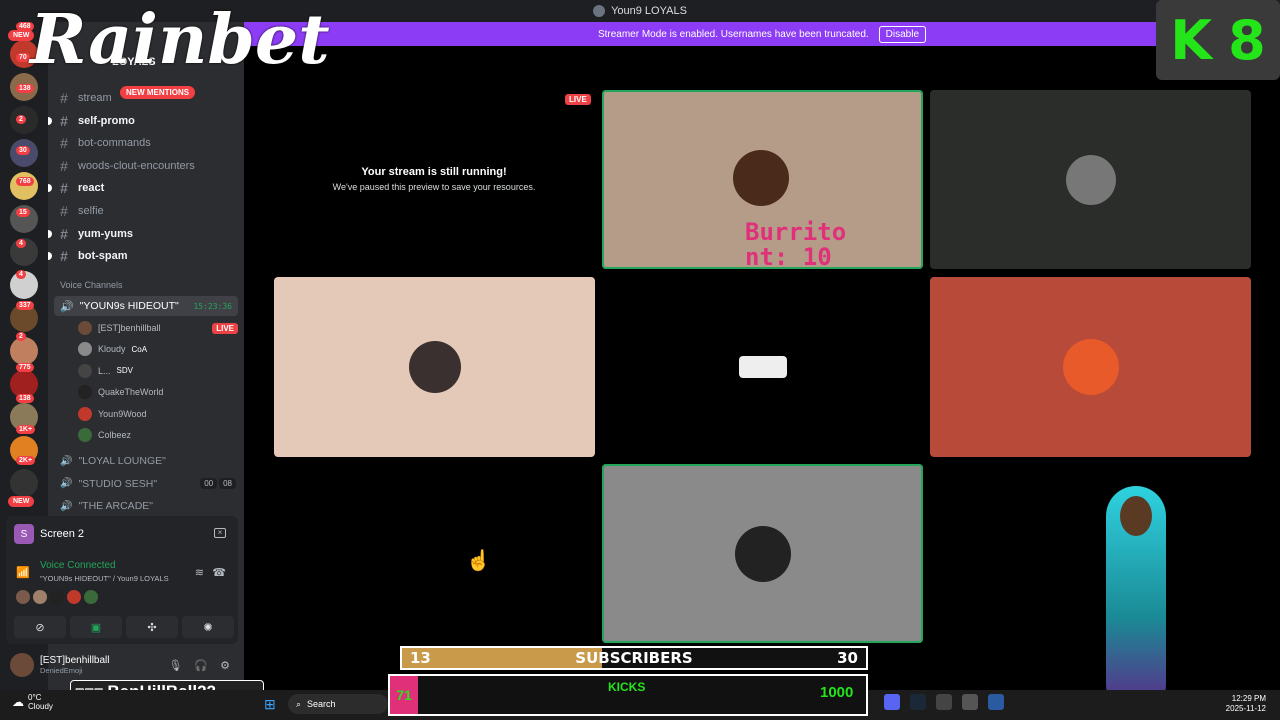 Image resolution: width=1280 pixels, height=720 pixels. What do you see at coordinates (115, 435) in the screenshot?
I see `member-name: Colbeez` at bounding box center [115, 435].